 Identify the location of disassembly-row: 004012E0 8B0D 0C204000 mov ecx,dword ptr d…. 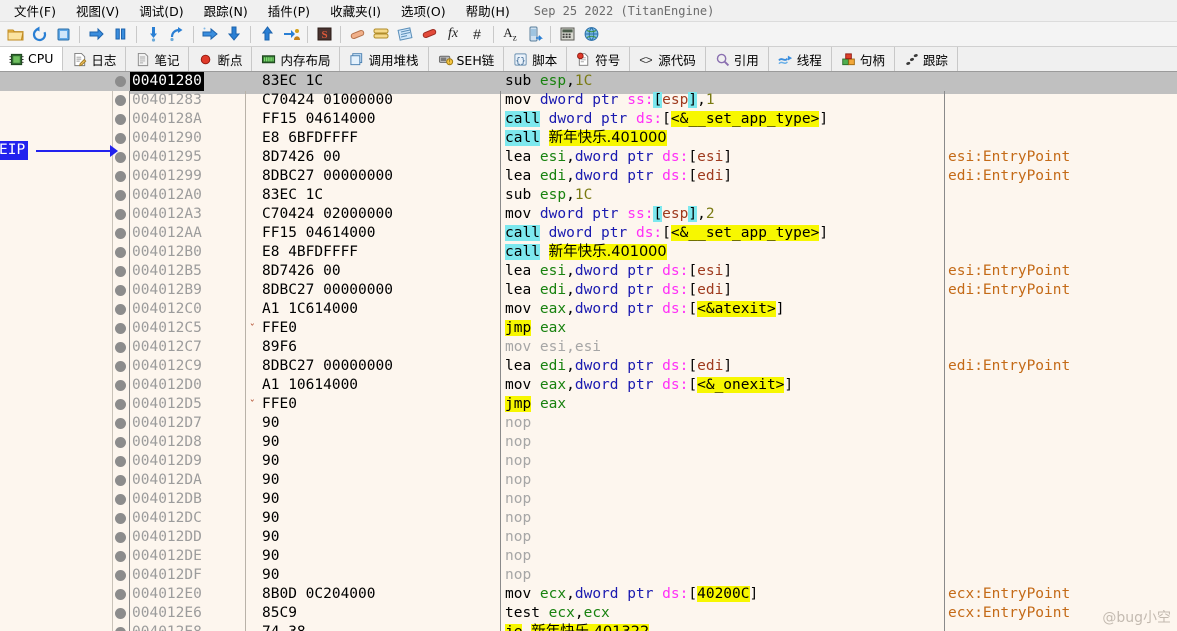
(588, 594).